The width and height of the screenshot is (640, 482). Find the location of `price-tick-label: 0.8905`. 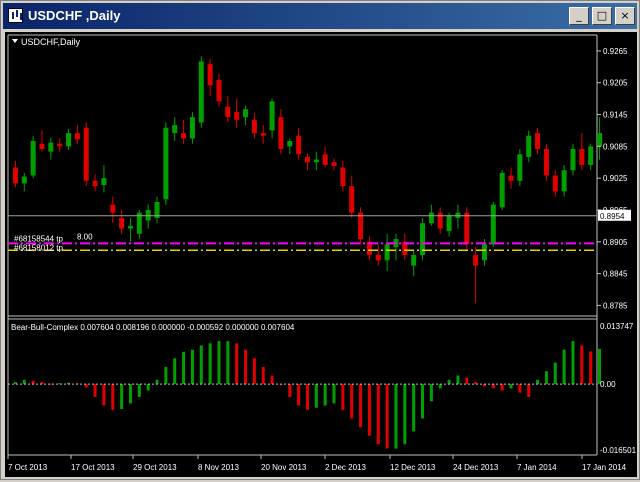

price-tick-label: 0.8905 is located at coordinates (615, 242).